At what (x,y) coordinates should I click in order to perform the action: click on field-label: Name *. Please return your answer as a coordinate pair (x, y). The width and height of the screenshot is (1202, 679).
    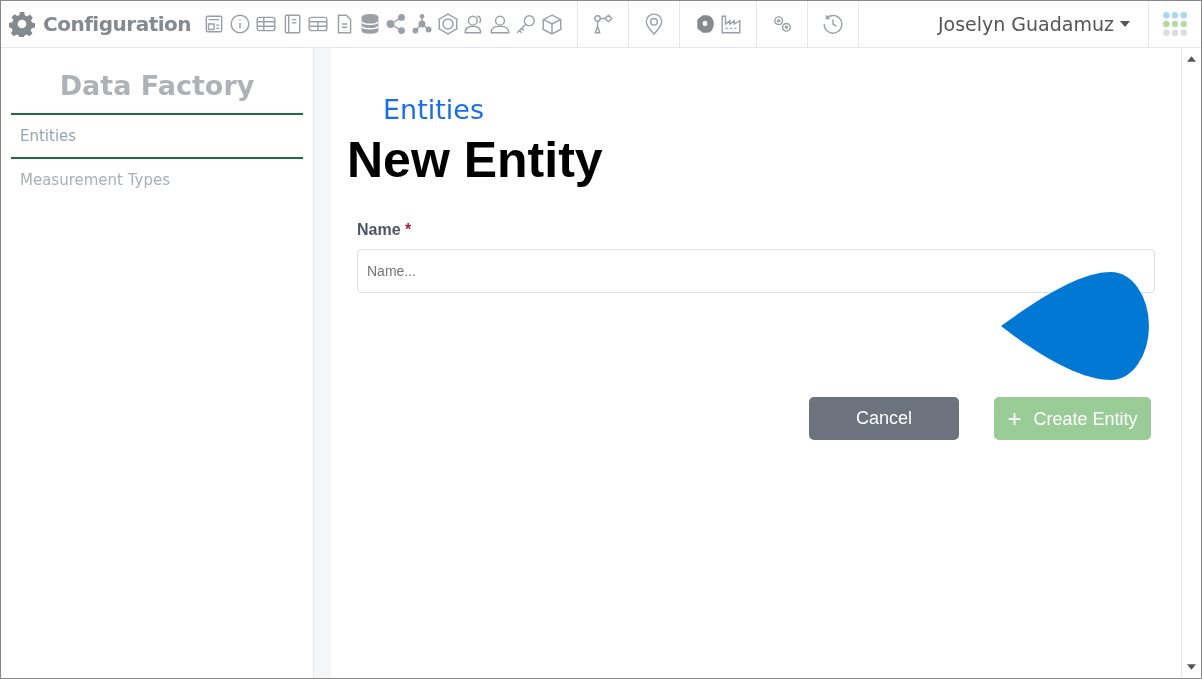
    Looking at the image, I should click on (385, 230).